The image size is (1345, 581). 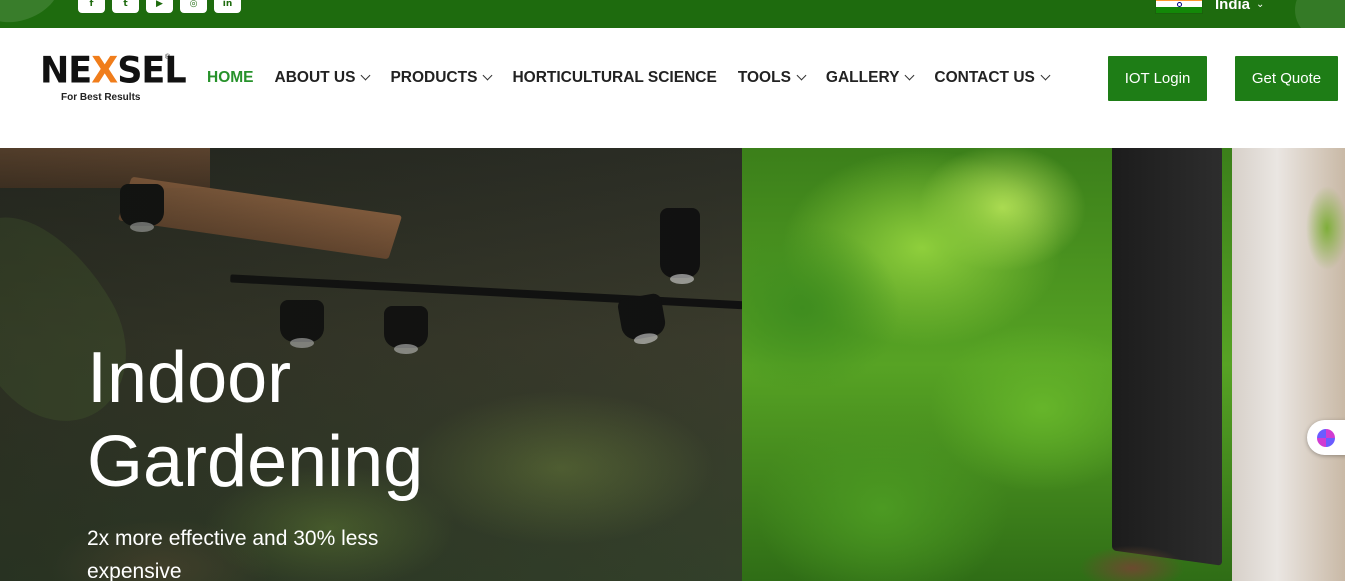 What do you see at coordinates (113, 71) in the screenshot?
I see `logo-wordmark: NEXSEL` at bounding box center [113, 71].